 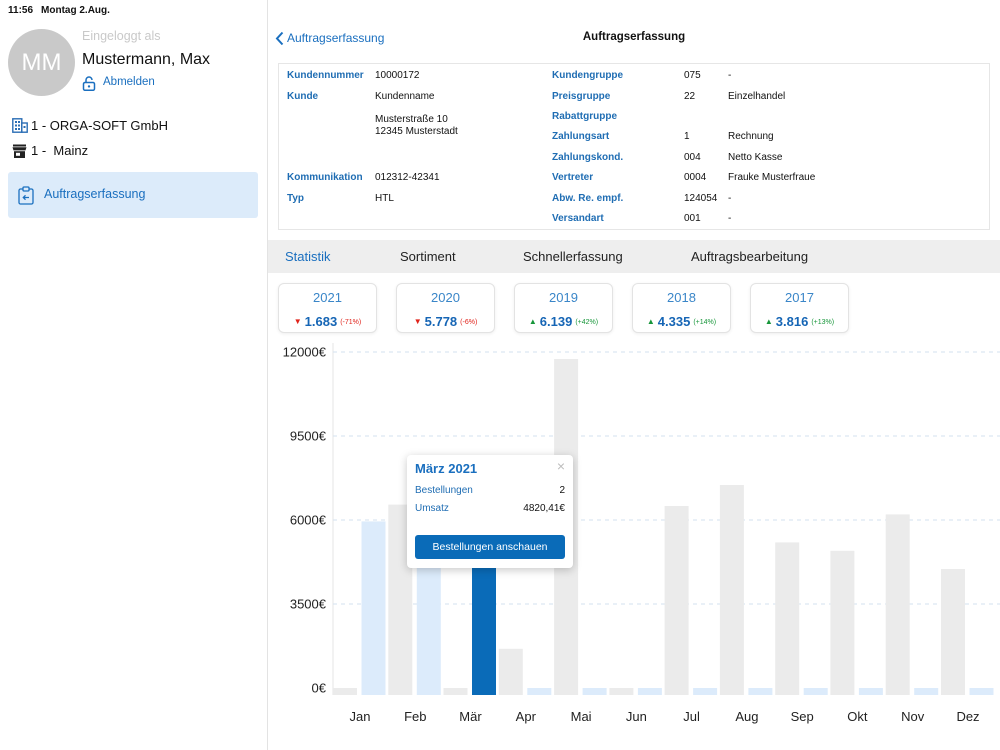 I want to click on info-value: Rechnung, so click(x=751, y=136).